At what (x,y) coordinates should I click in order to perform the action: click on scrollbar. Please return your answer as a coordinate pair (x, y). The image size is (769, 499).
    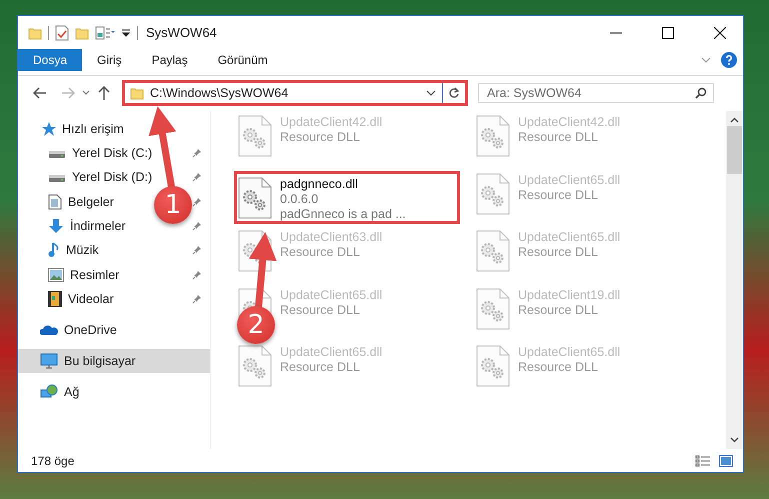
    Looking at the image, I should click on (734, 280).